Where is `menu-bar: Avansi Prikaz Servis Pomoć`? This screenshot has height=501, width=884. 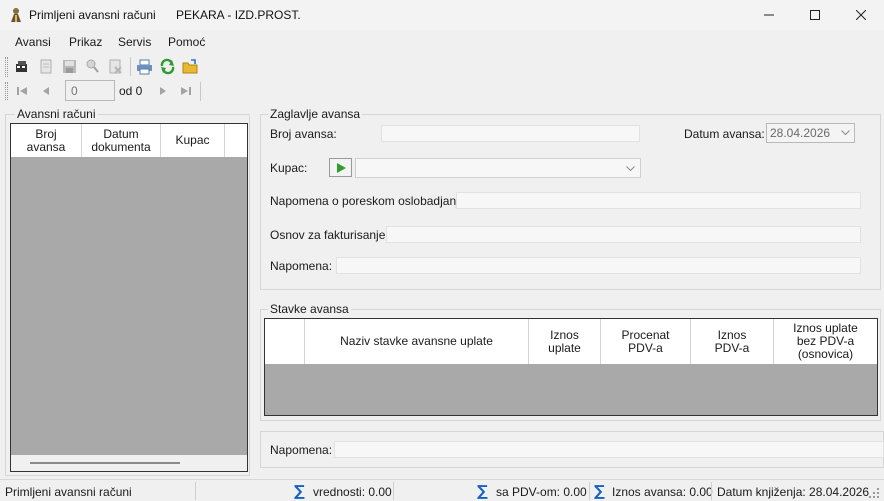
menu-bar: Avansi Prikaz Servis Pomoć is located at coordinates (442, 42).